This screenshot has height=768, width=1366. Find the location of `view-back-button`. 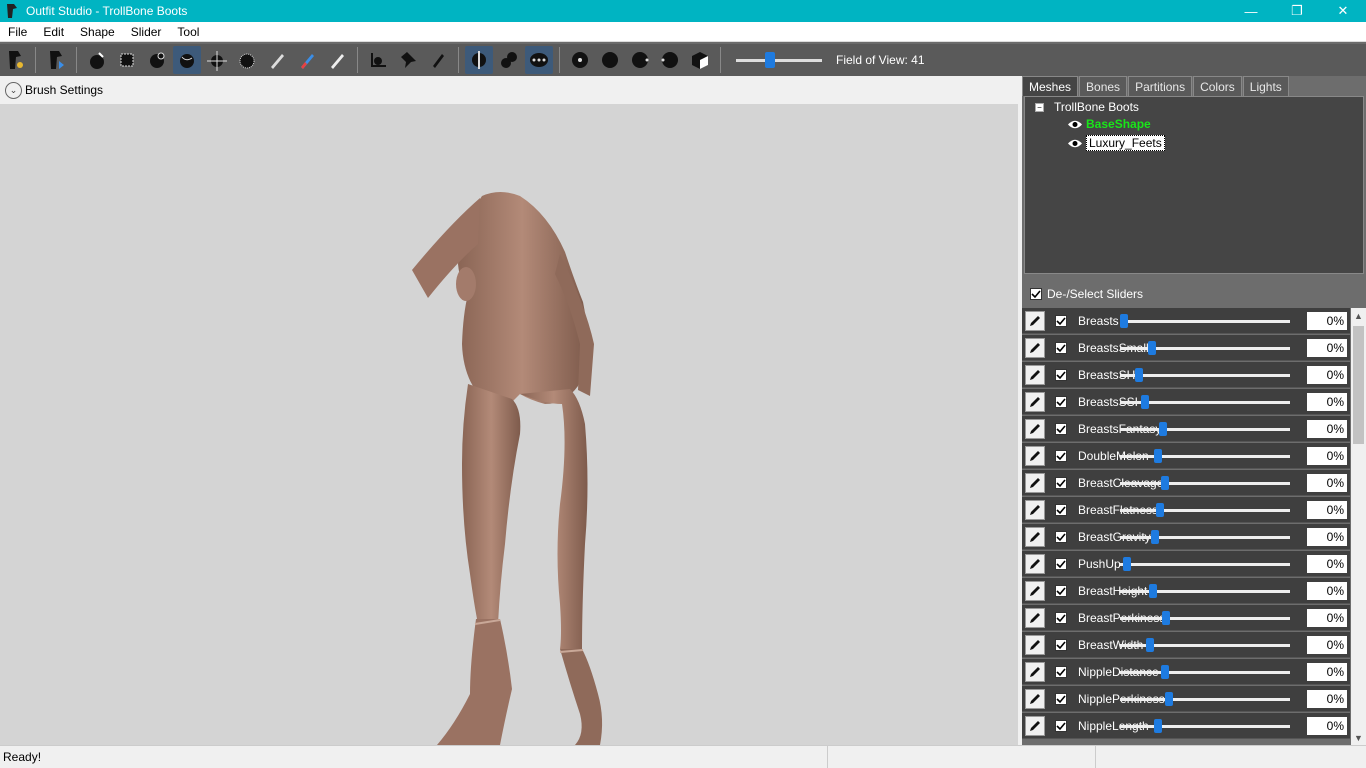

view-back-button is located at coordinates (610, 60).